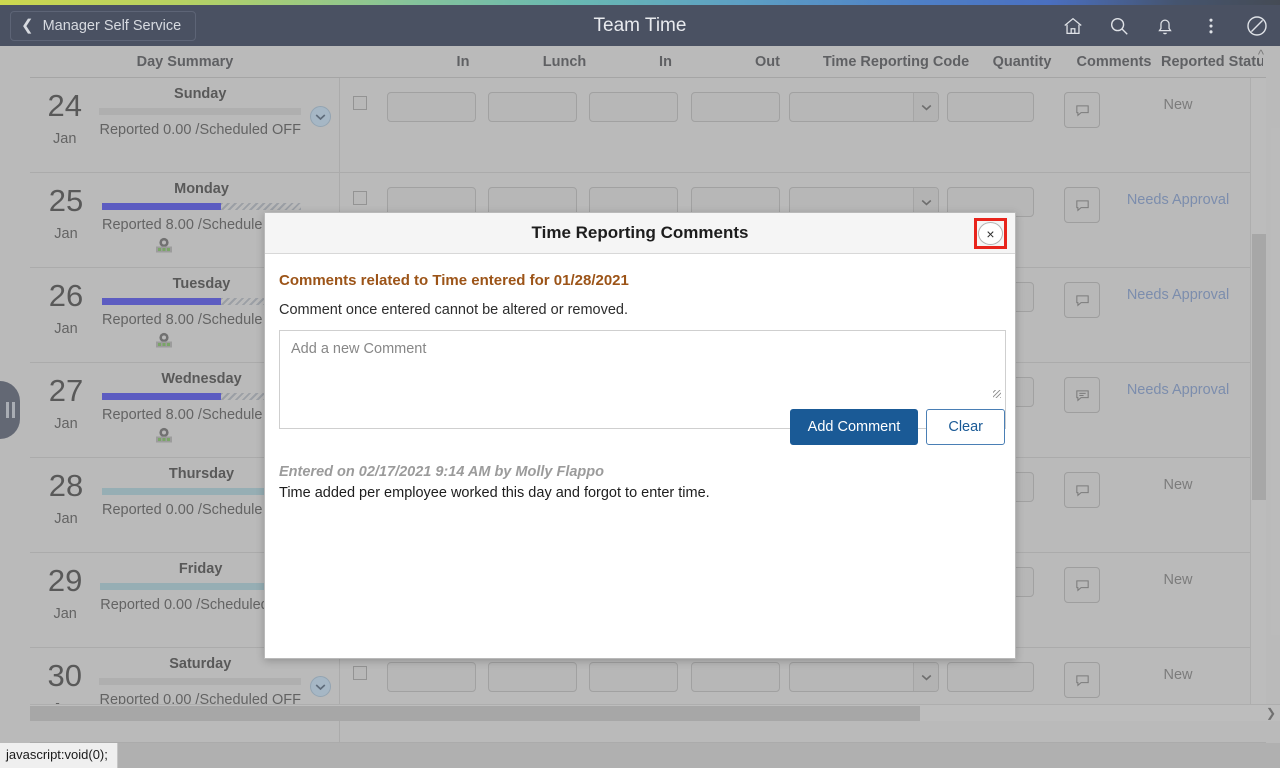  I want to click on back-to-manager-self-service-button: ❮ Manager Self Service, so click(103, 25).